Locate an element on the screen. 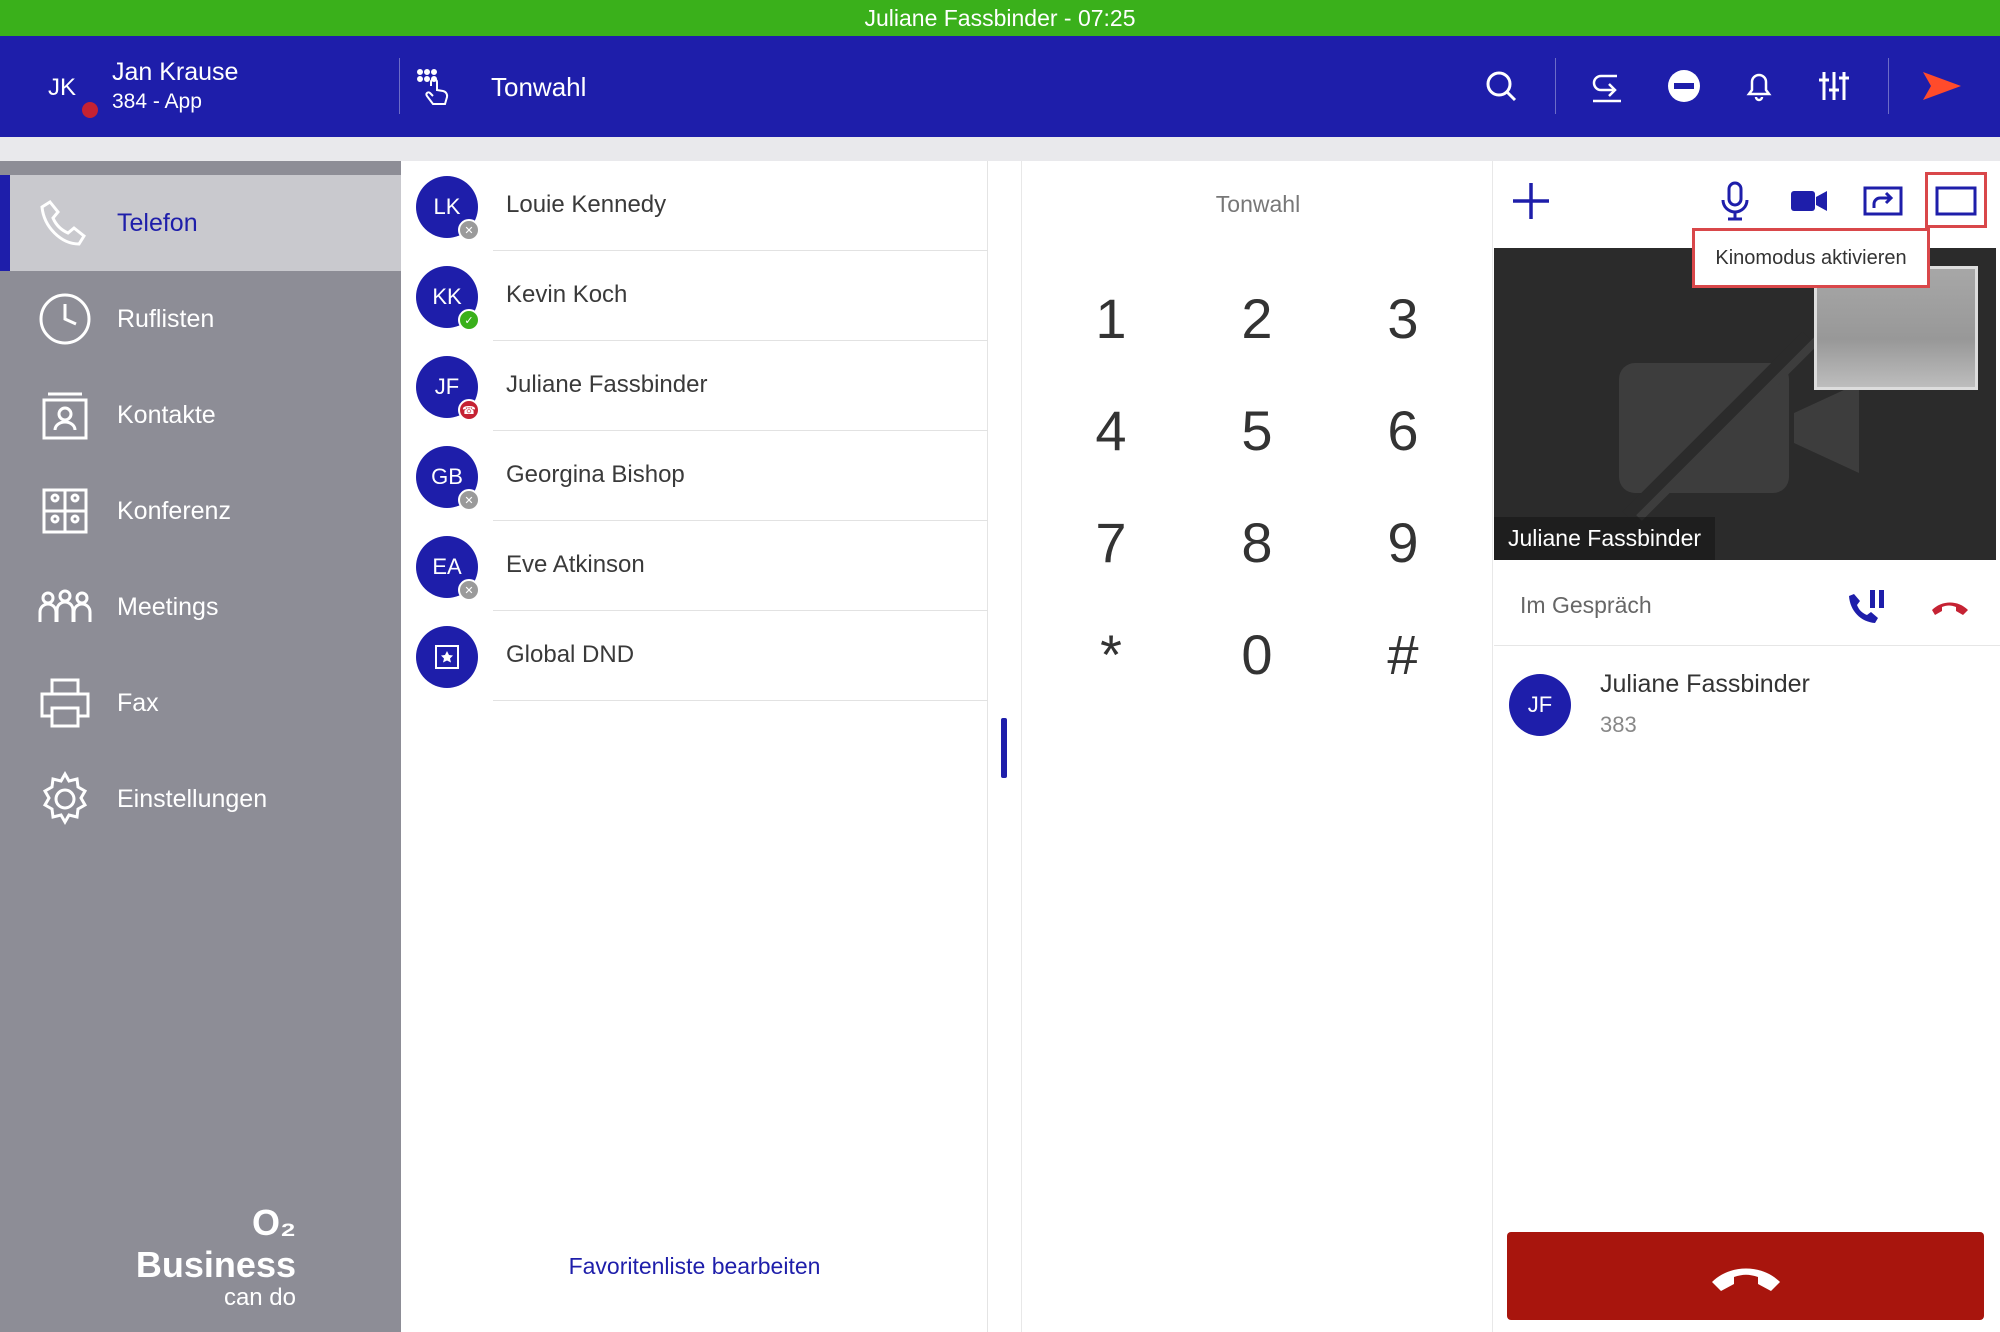  favorite-name: Kevin Koch is located at coordinates (567, 294).